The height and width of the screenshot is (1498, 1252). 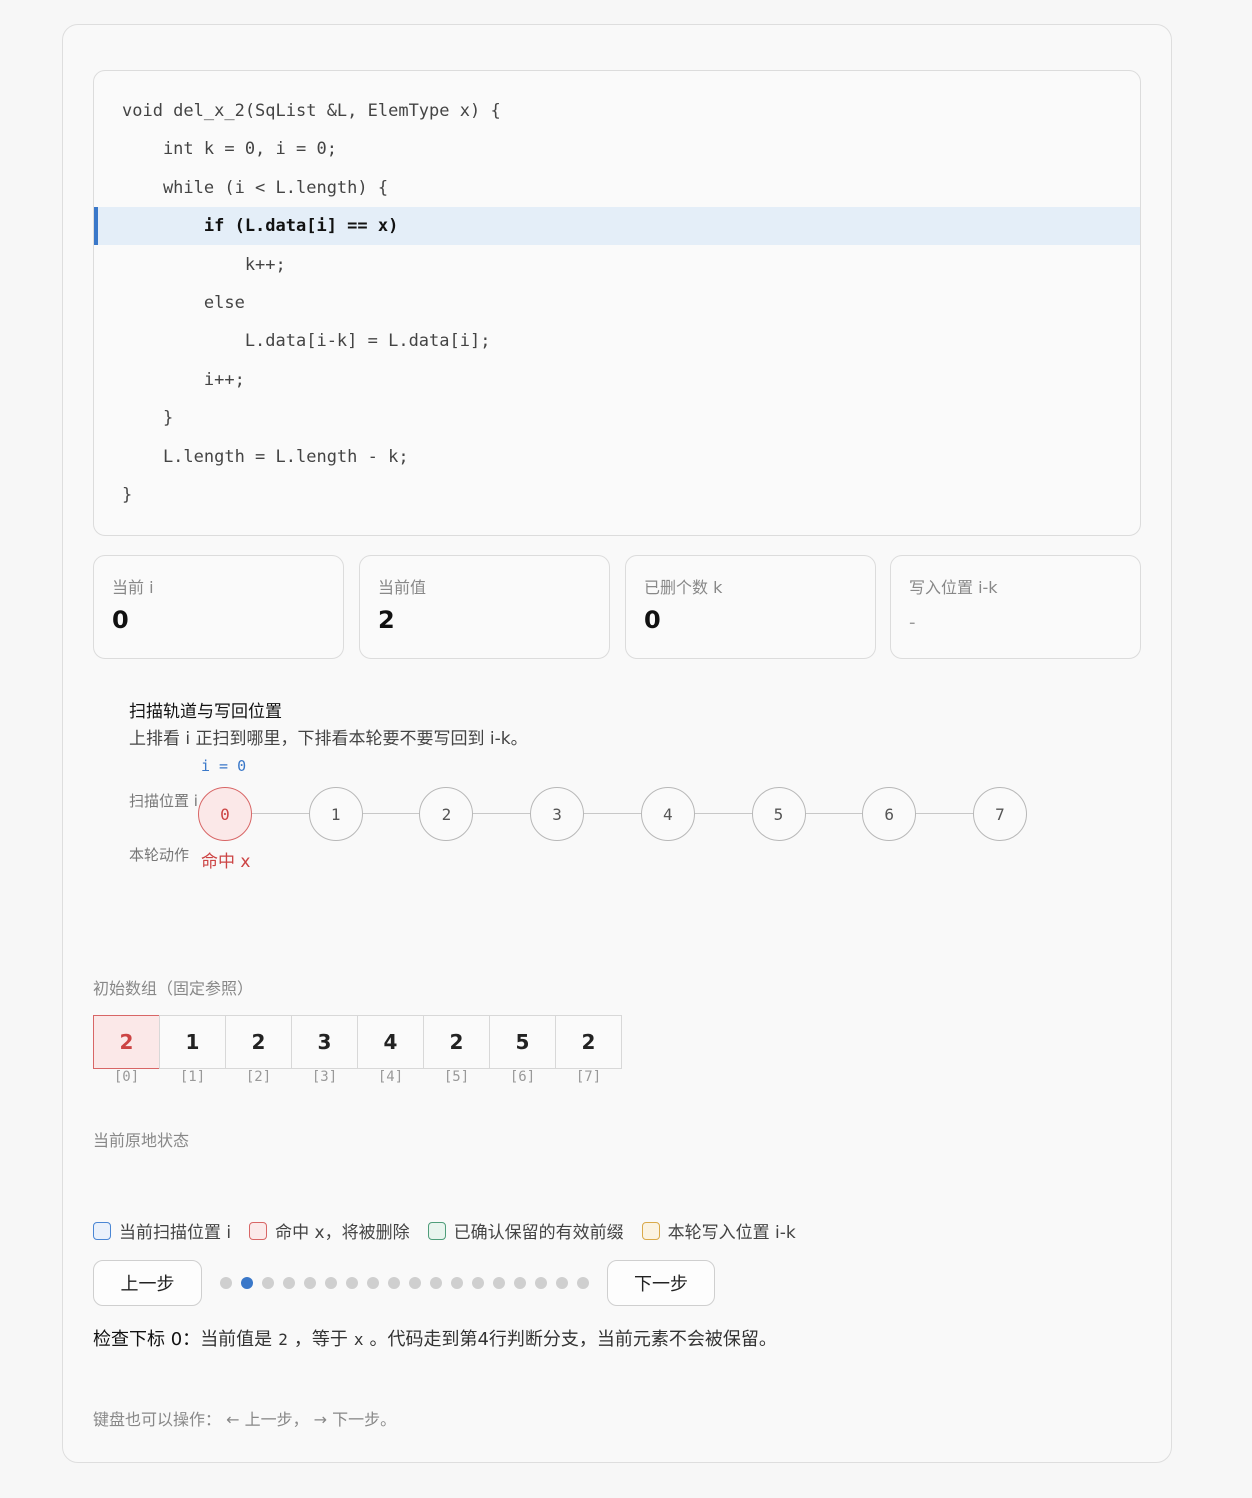 I want to click on legend-item: 当前扫描位置 i, so click(x=162, y=1230).